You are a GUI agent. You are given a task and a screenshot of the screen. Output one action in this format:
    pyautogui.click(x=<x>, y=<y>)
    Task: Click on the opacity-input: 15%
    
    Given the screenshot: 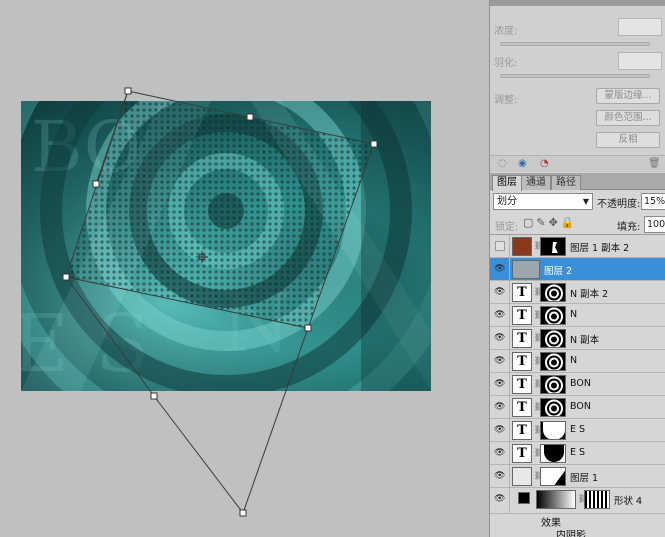 What is the action you would take?
    pyautogui.click(x=653, y=201)
    